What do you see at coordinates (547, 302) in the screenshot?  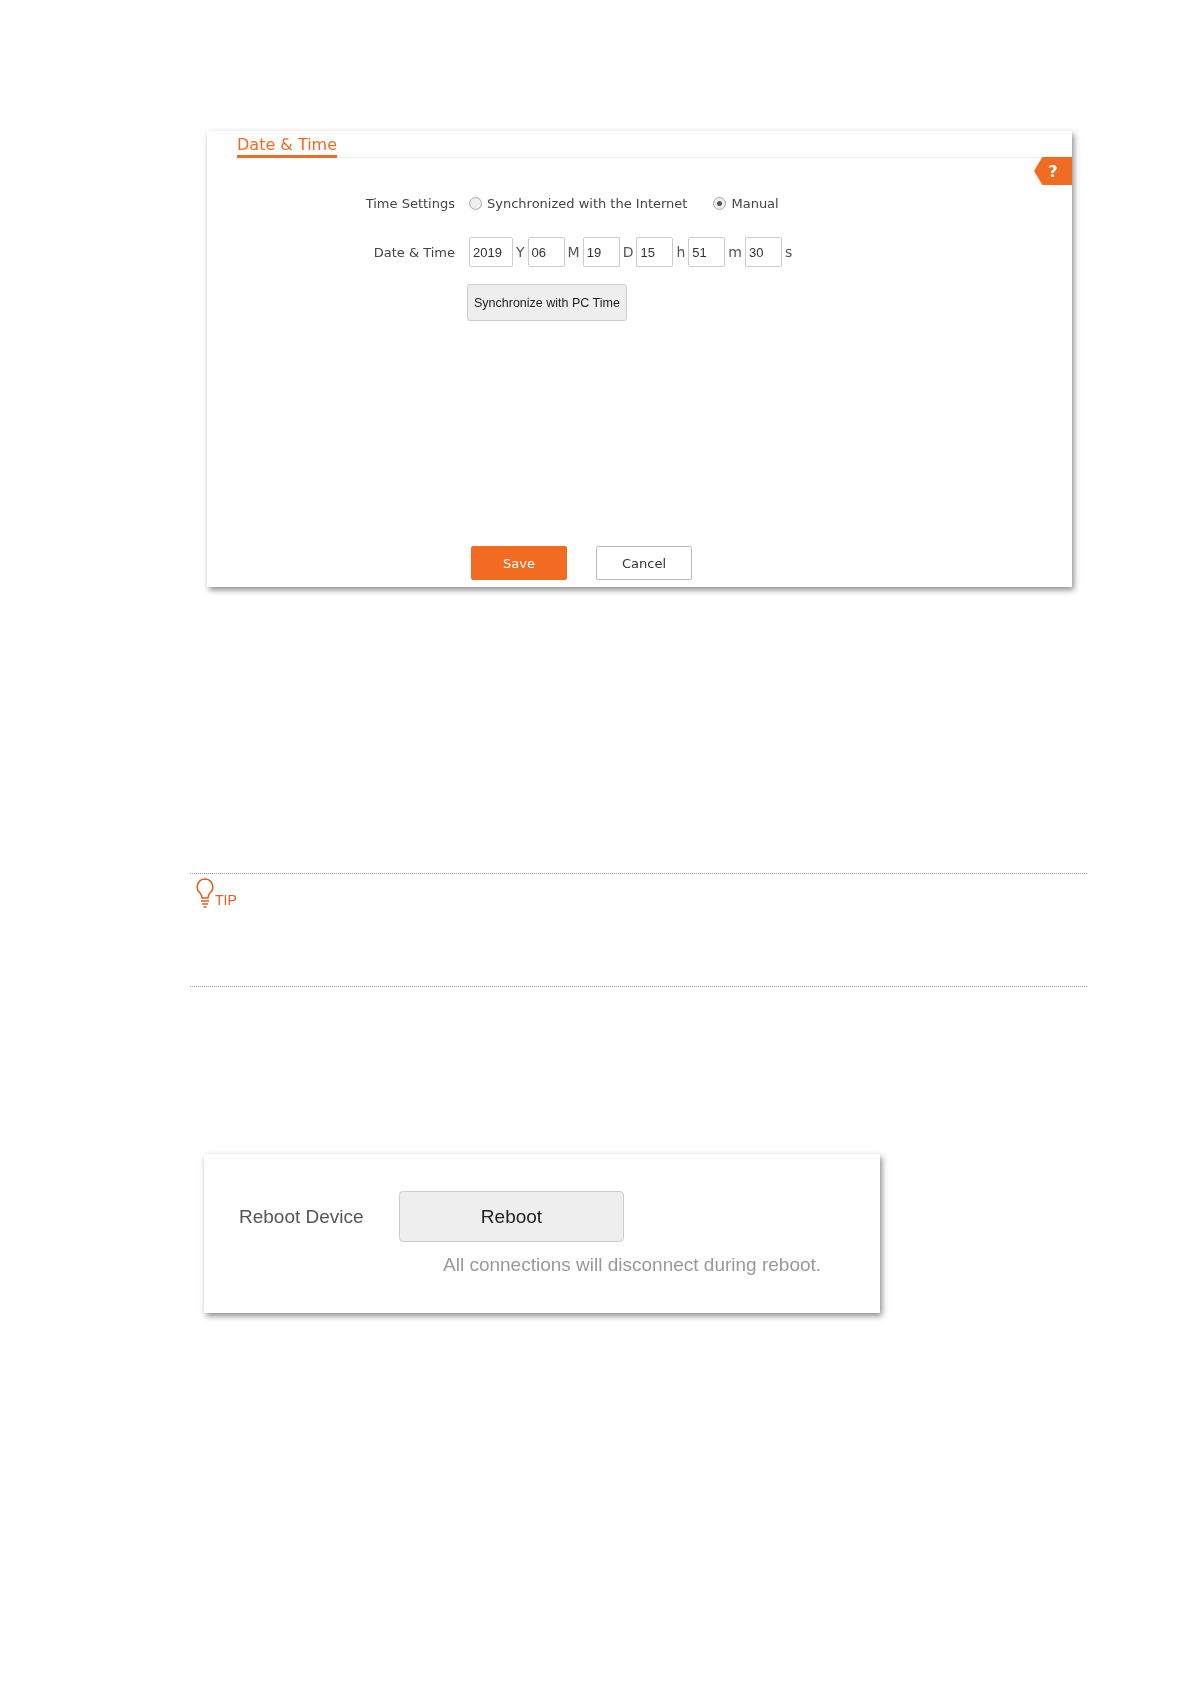 I see `sync-button: Synchronize with PC Time` at bounding box center [547, 302].